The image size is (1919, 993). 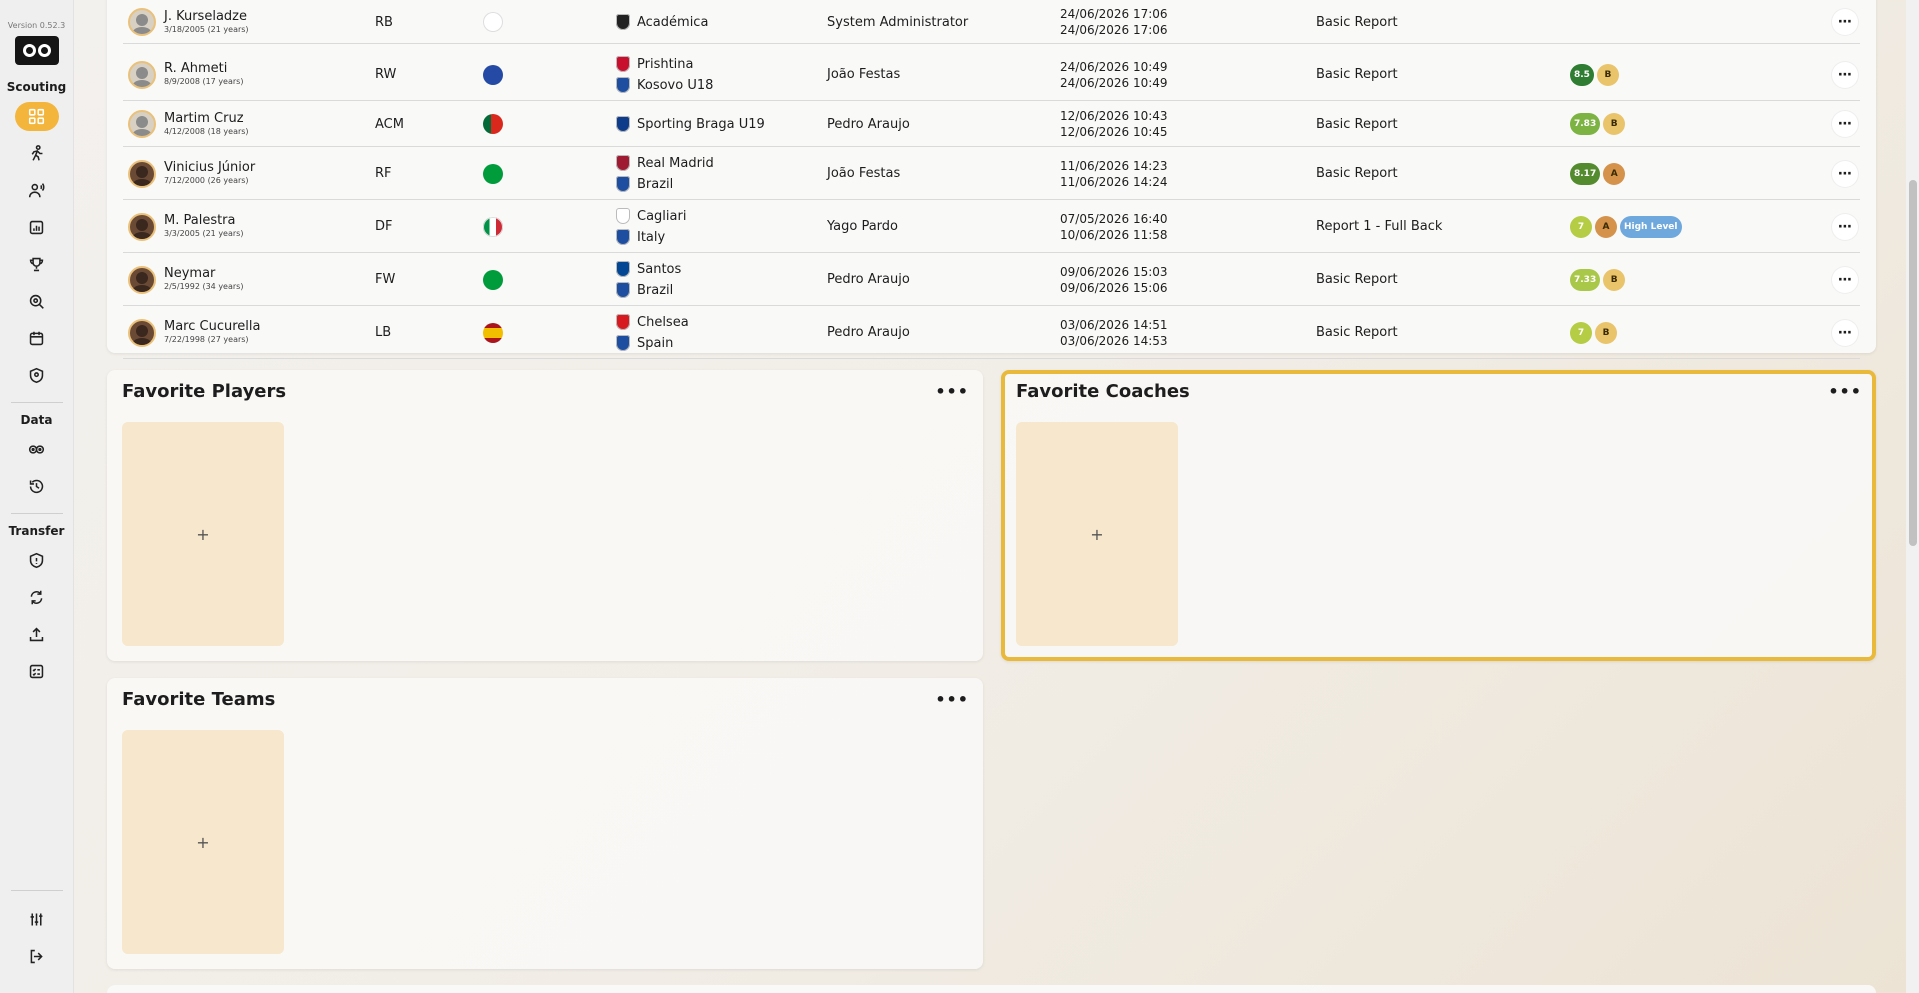 I want to click on player-avatar-cell, so click(x=142, y=332).